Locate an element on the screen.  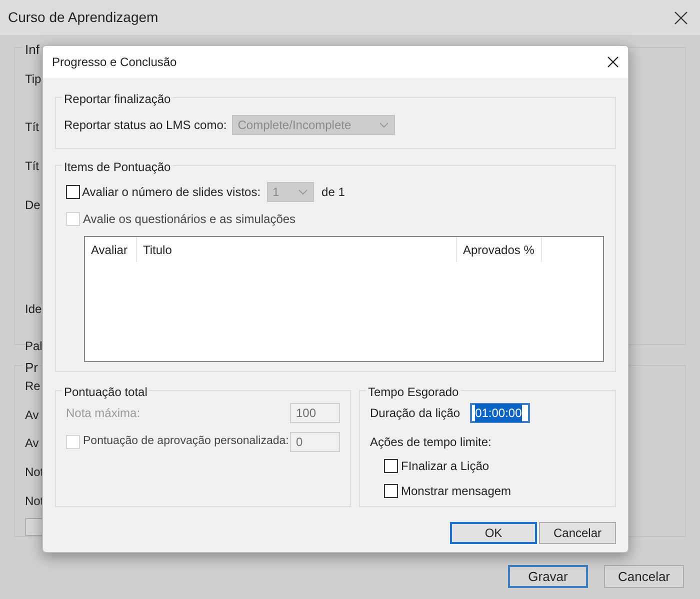
button: OK is located at coordinates (493, 533).